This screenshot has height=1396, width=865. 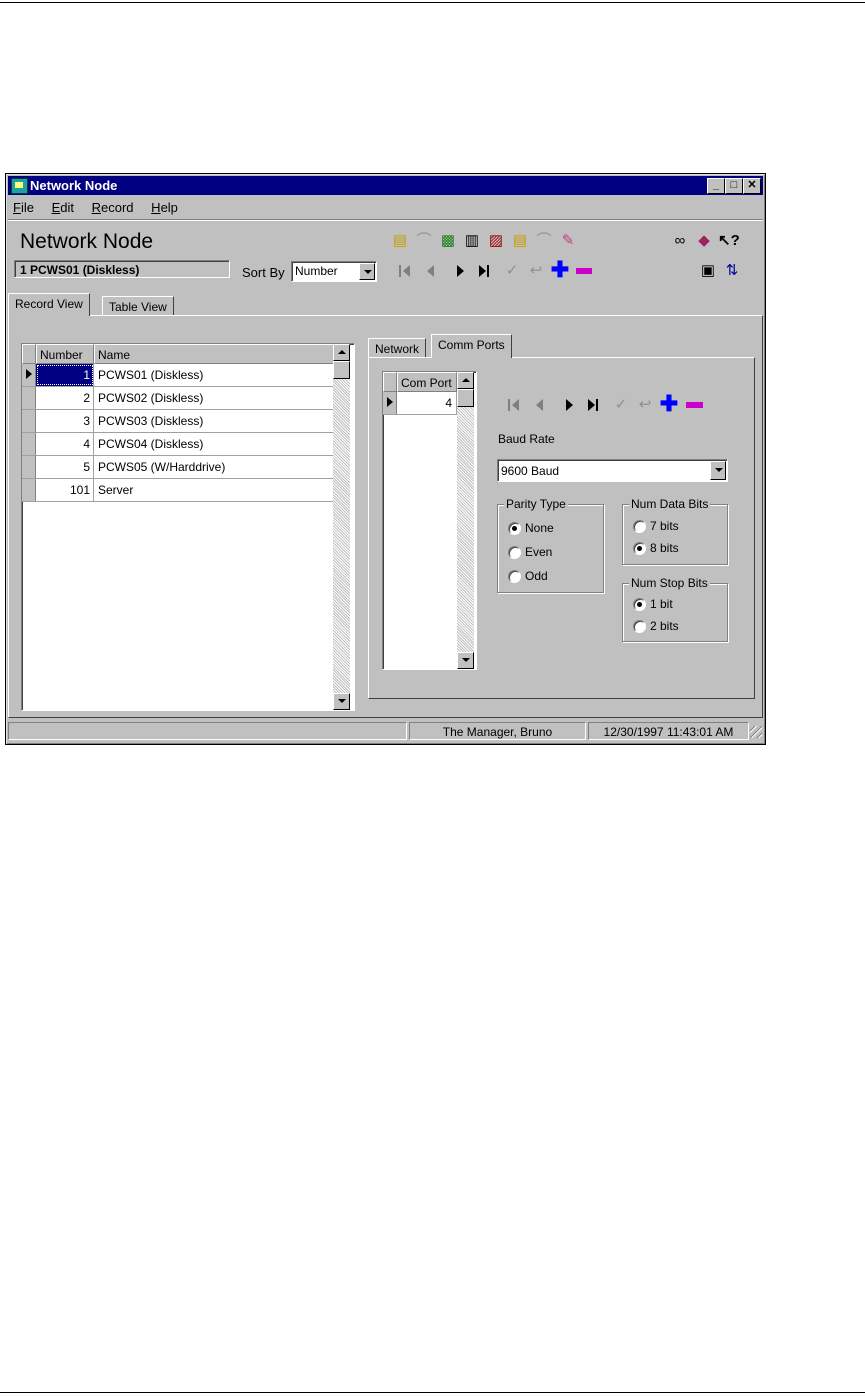 I want to click on table-row: 5 PCWS05 (W/Harddrive), so click(x=178, y=467).